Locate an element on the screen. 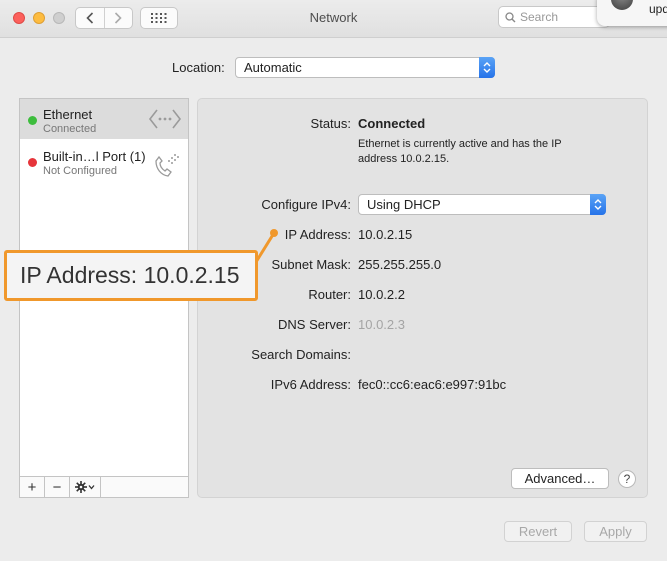 The image size is (667, 561). location-stepper is located at coordinates (487, 67).